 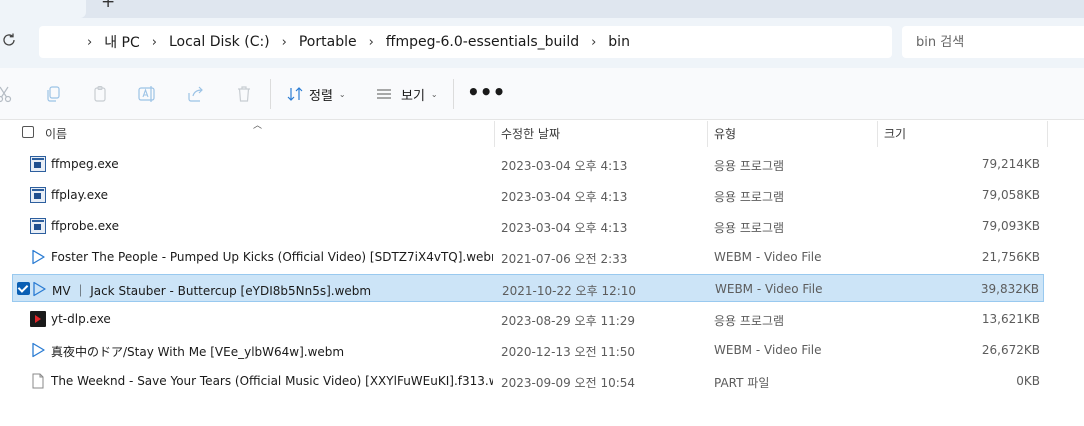 What do you see at coordinates (265, 133) in the screenshot?
I see `column-header-name: 이름` at bounding box center [265, 133].